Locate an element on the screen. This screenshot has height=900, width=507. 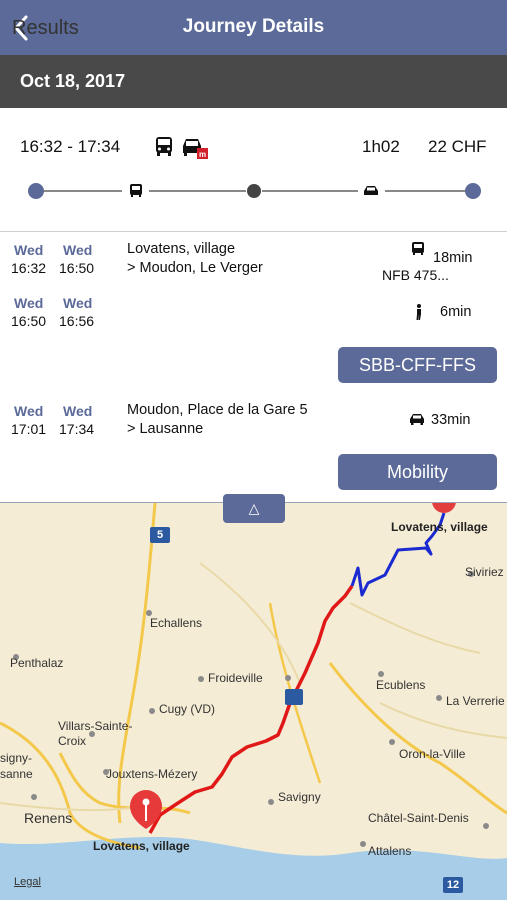
map-place-label: Siviriez is located at coordinates (484, 572).